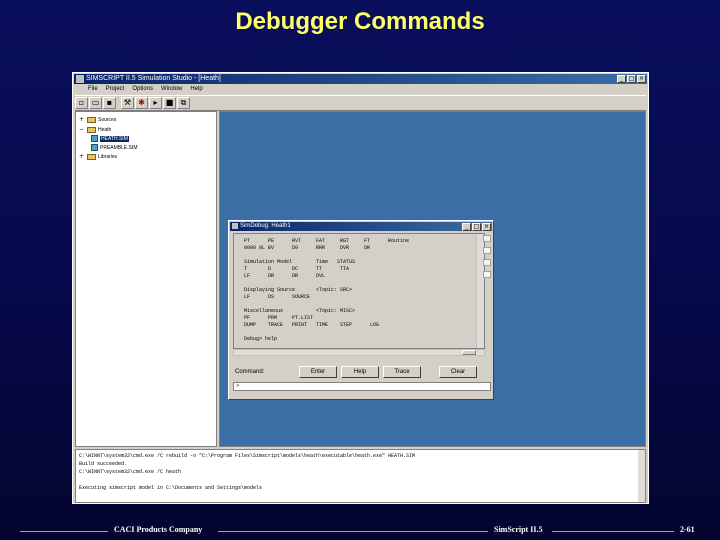 The height and width of the screenshot is (540, 720). I want to click on tree-item-label: Sources, so click(107, 119).